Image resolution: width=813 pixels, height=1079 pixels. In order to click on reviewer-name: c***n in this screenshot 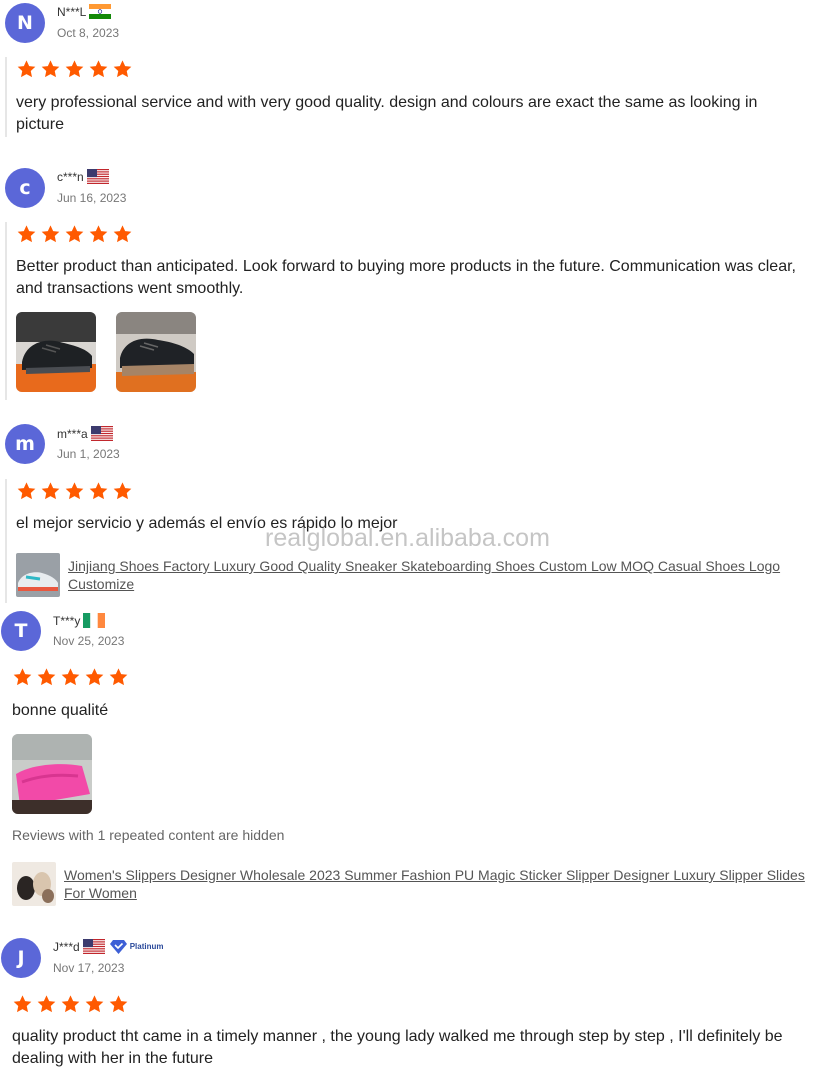, I will do `click(70, 176)`.